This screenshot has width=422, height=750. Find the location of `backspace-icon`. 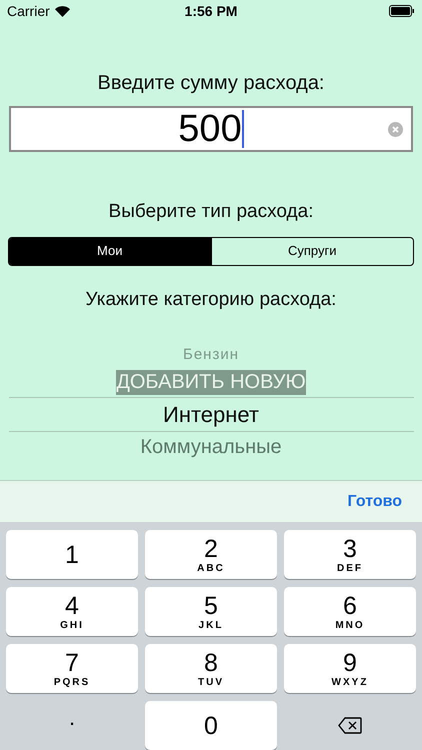

backspace-icon is located at coordinates (350, 725).